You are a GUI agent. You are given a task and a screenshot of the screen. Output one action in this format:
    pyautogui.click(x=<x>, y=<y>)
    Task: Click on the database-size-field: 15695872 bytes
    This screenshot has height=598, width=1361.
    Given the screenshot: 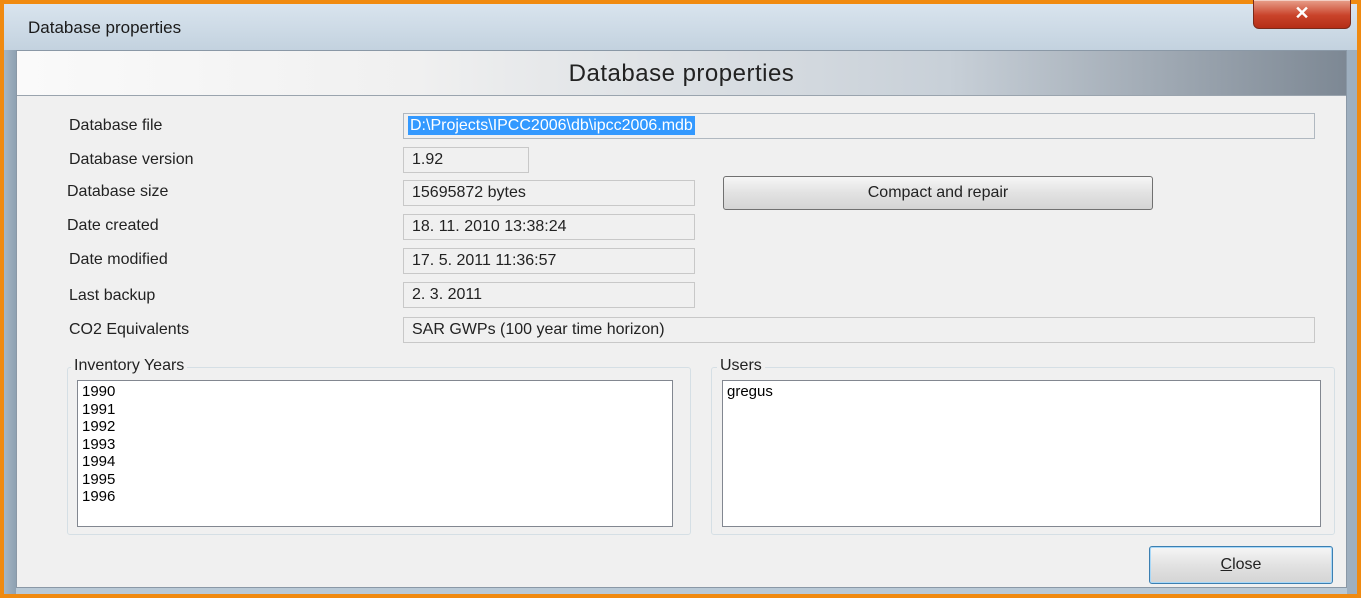 What is the action you would take?
    pyautogui.click(x=549, y=193)
    